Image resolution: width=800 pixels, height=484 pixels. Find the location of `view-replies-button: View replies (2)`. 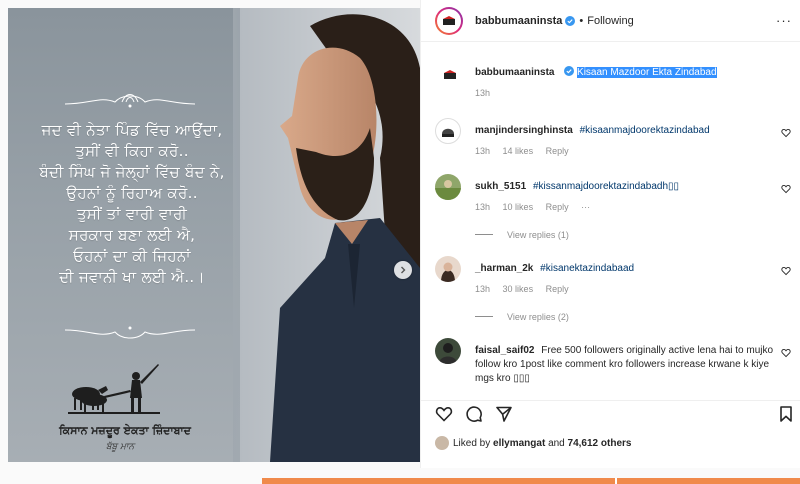

view-replies-button: View replies (2) is located at coordinates (634, 317).